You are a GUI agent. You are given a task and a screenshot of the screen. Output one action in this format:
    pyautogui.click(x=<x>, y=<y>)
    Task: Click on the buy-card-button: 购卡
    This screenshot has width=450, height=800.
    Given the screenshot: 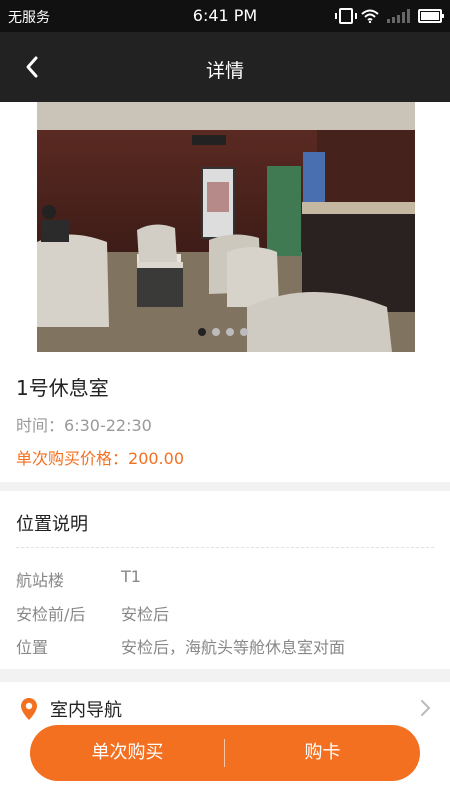 What is the action you would take?
    pyautogui.click(x=322, y=753)
    